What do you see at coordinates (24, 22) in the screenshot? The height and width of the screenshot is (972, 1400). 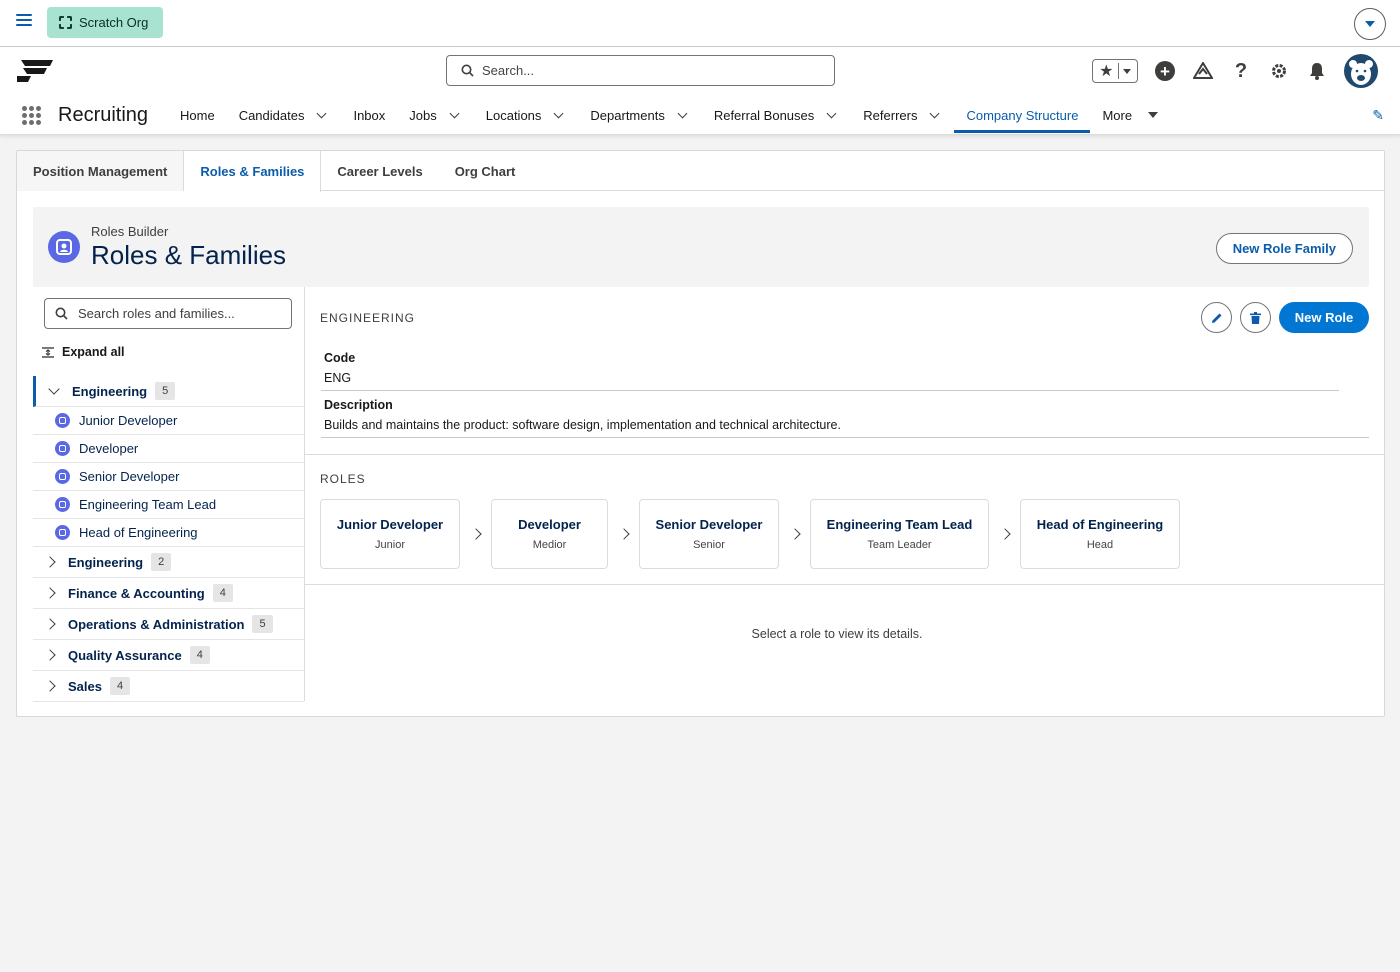 I see `menu-icon` at bounding box center [24, 22].